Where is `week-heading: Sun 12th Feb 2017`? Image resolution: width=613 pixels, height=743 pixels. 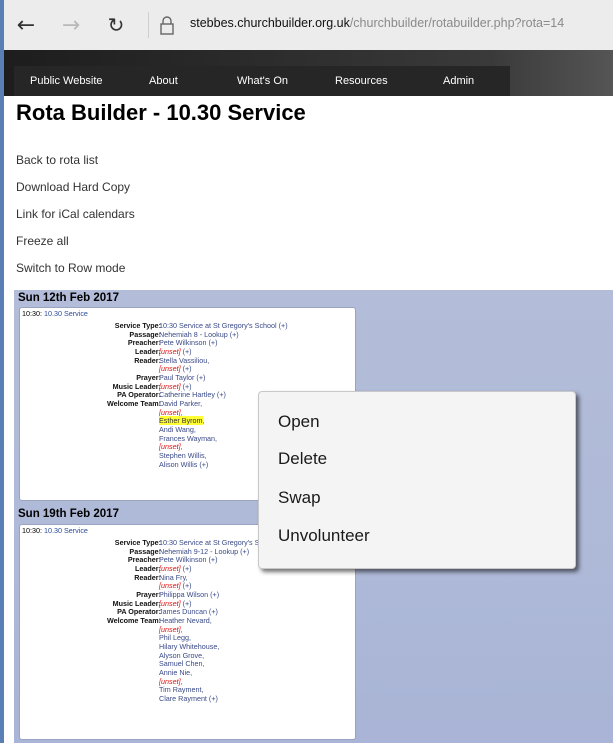 week-heading: Sun 12th Feb 2017 is located at coordinates (68, 298).